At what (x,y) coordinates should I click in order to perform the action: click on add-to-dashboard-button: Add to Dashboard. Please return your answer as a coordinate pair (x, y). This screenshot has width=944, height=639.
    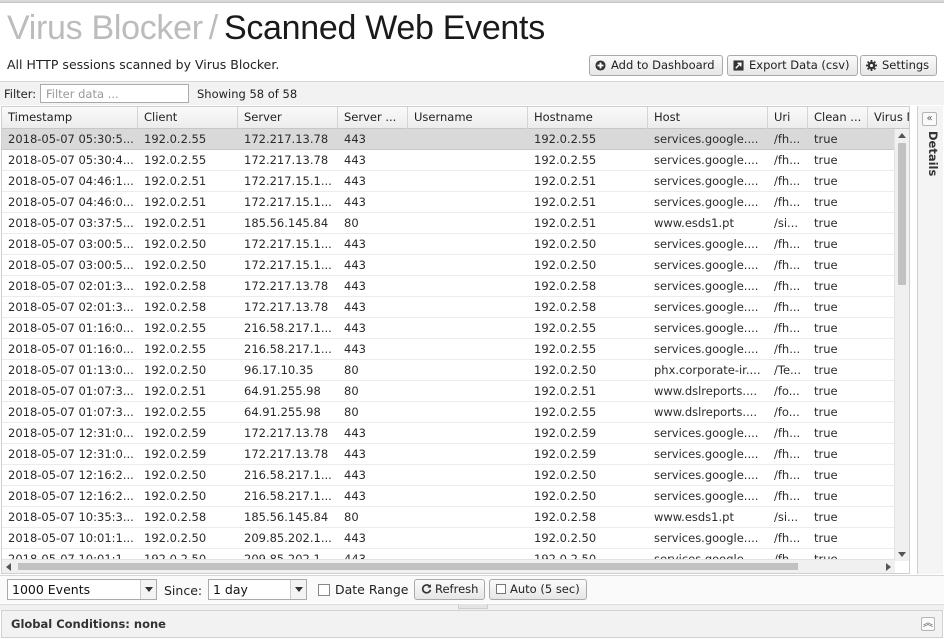
    Looking at the image, I should click on (656, 65).